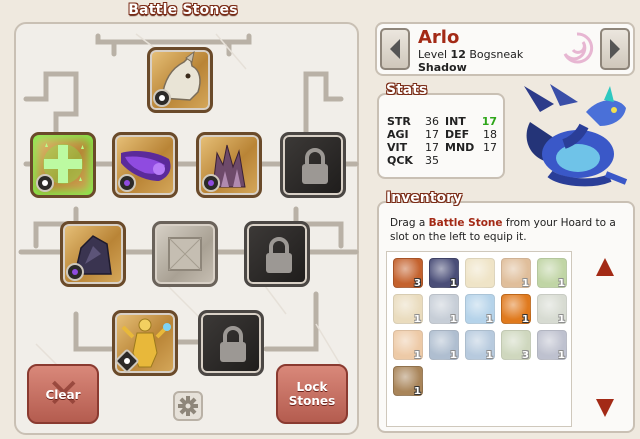 This screenshot has height=439, width=640. What do you see at coordinates (439, 37) in the screenshot?
I see `character-name: Arlo` at bounding box center [439, 37].